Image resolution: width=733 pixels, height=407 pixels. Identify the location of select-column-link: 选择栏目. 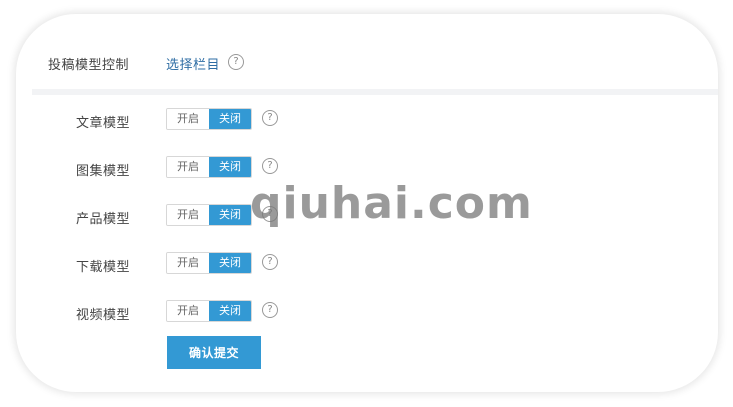
(193, 63).